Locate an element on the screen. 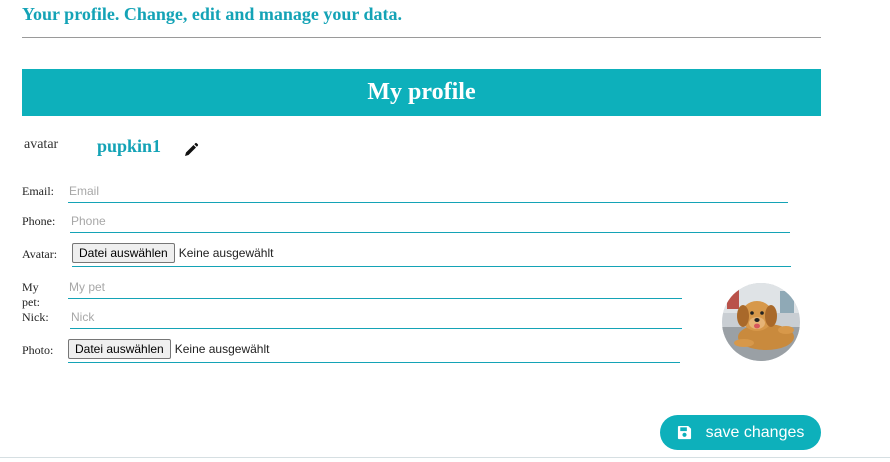  avatar-image: avatar is located at coordinates (40, 145).